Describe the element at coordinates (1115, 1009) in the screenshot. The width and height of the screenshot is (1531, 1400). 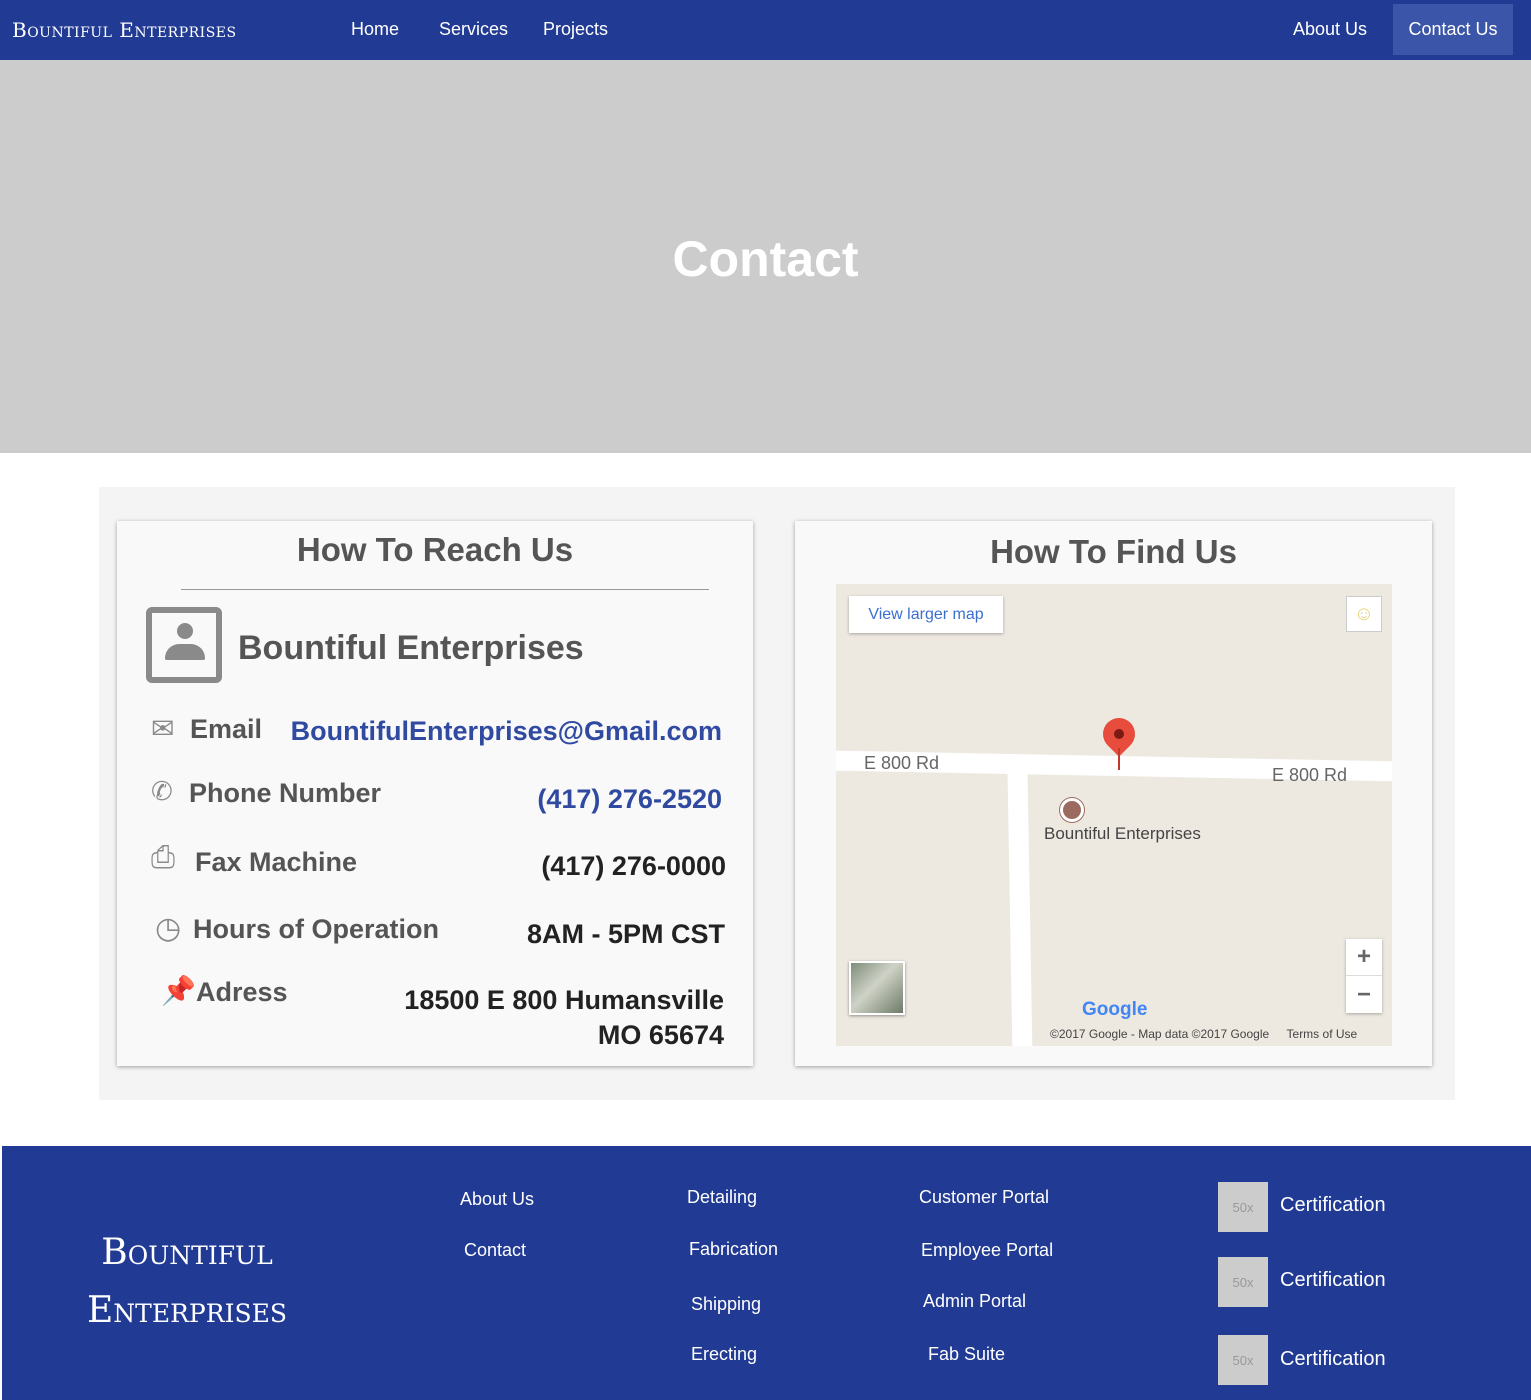
I see `google-logo: Google` at that location.